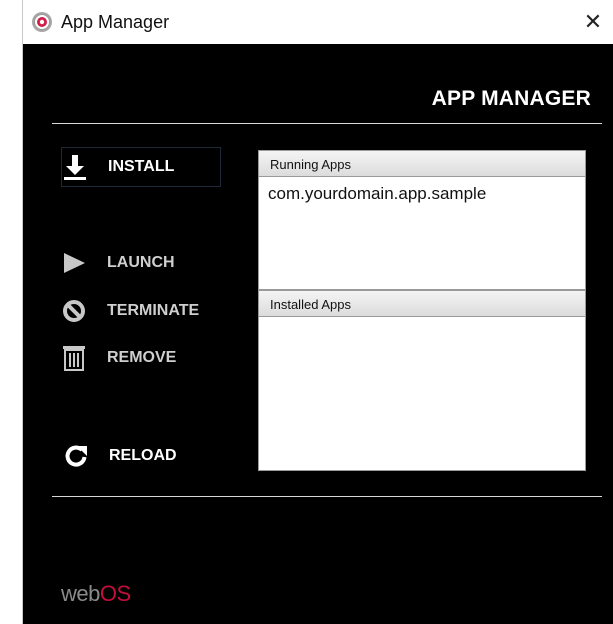 The image size is (613, 624). I want to click on install-label: INSTALL, so click(141, 166).